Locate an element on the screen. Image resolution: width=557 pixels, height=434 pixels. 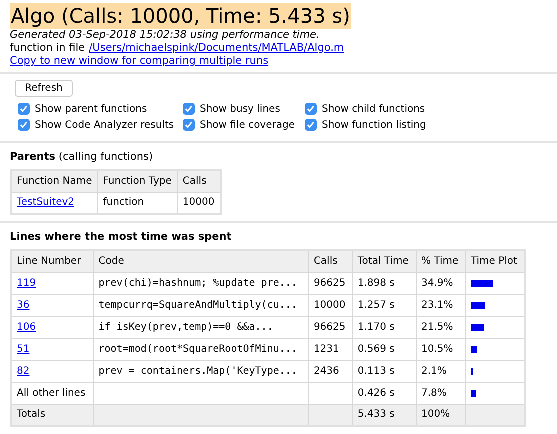
file-label: function in file is located at coordinates (48, 48).